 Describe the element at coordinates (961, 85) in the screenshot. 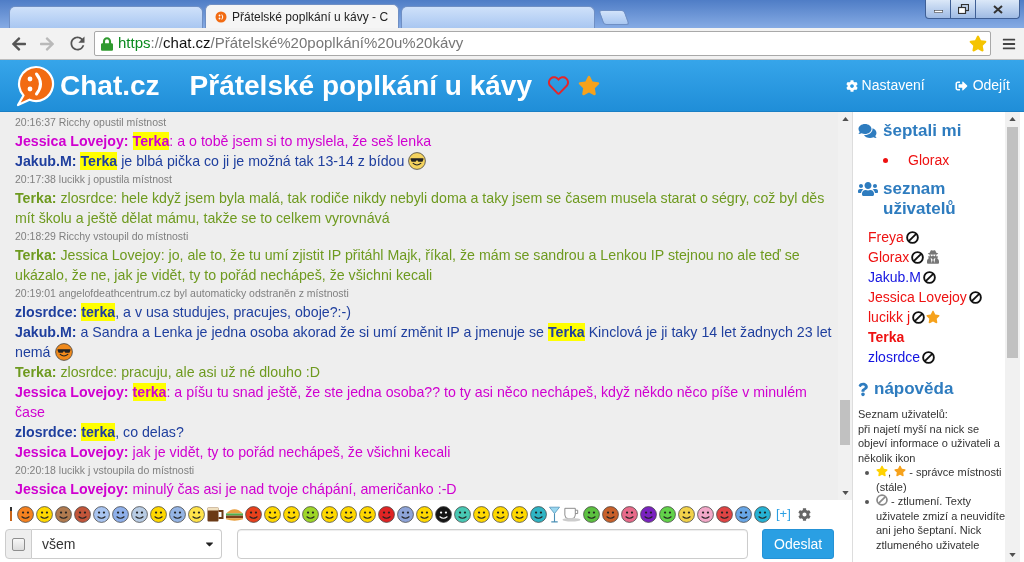

I see `sign-out-icon` at that location.